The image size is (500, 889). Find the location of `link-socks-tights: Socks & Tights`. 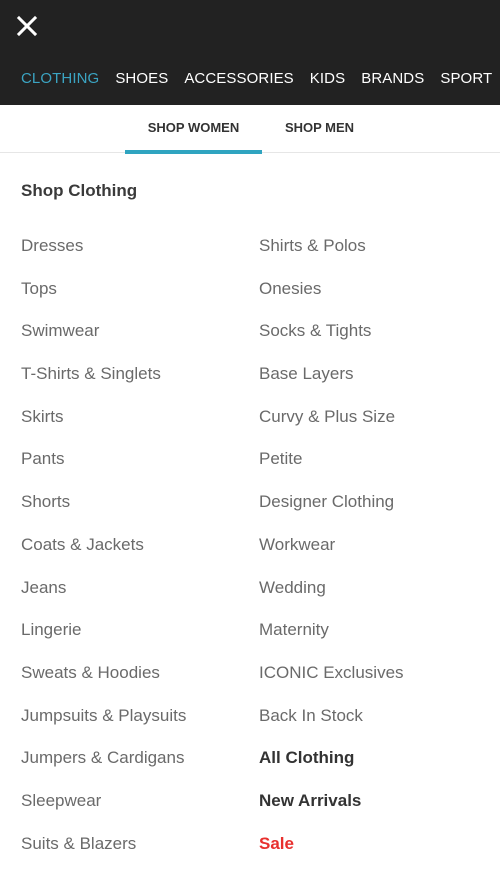

link-socks-tights: Socks & Tights is located at coordinates (374, 340).